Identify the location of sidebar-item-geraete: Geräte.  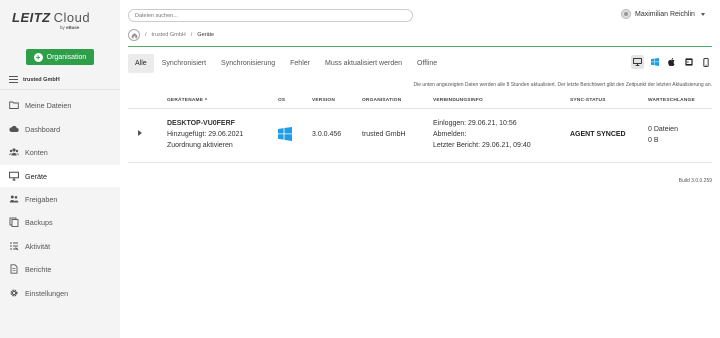
(60, 176).